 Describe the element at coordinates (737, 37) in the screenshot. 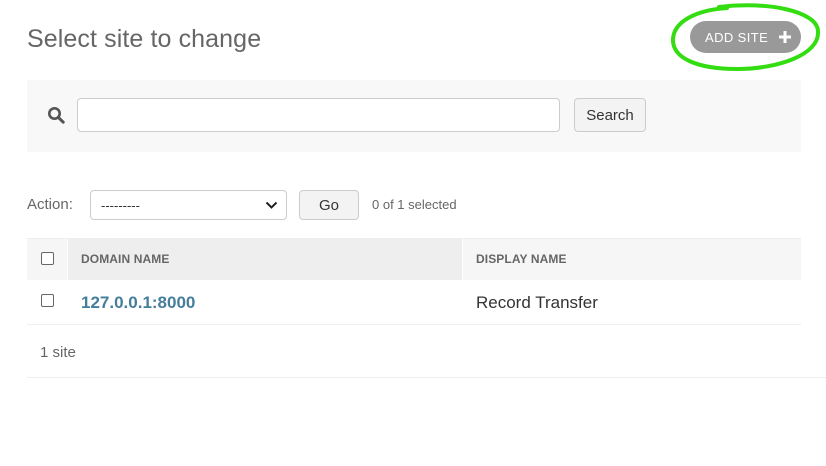

I see `add-site-button-label: ADD SITE` at that location.